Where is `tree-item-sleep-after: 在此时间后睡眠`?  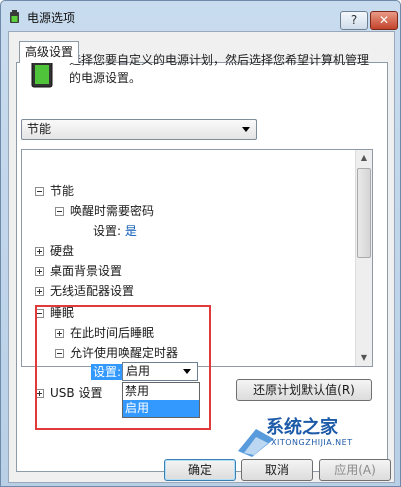 tree-item-sleep-after: 在此时间后睡眠 is located at coordinates (104, 333).